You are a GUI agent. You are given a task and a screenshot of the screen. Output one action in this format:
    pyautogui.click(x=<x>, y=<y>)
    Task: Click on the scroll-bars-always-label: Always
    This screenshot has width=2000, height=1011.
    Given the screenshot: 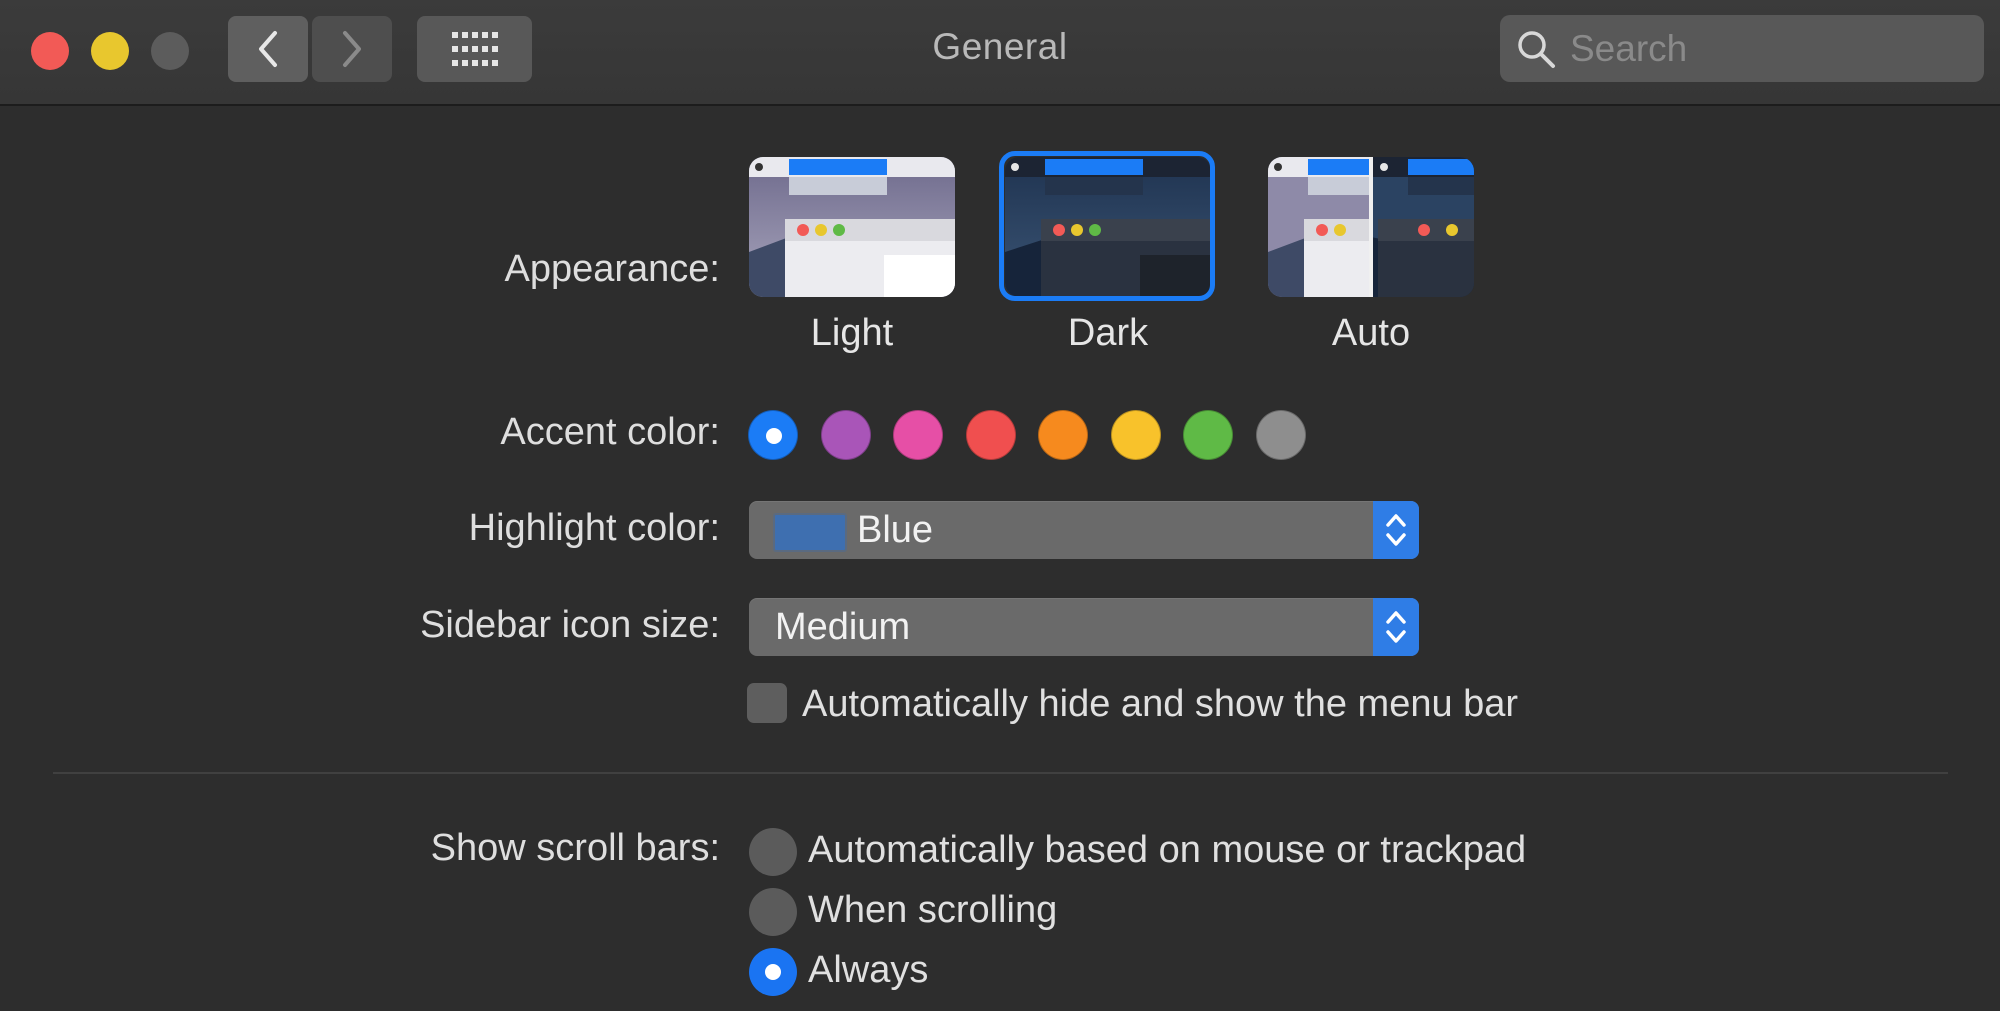 What is the action you would take?
    pyautogui.click(x=868, y=970)
    